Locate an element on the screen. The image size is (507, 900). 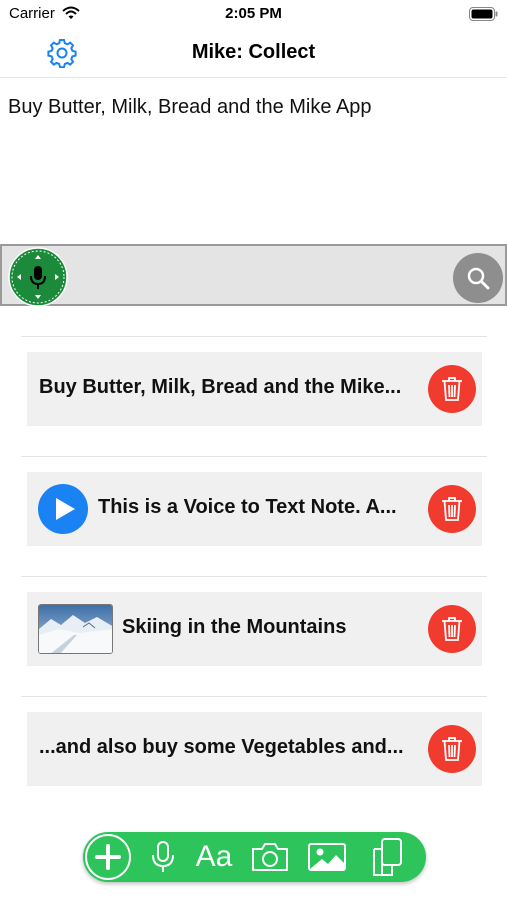
play-button is located at coordinates (63, 509).